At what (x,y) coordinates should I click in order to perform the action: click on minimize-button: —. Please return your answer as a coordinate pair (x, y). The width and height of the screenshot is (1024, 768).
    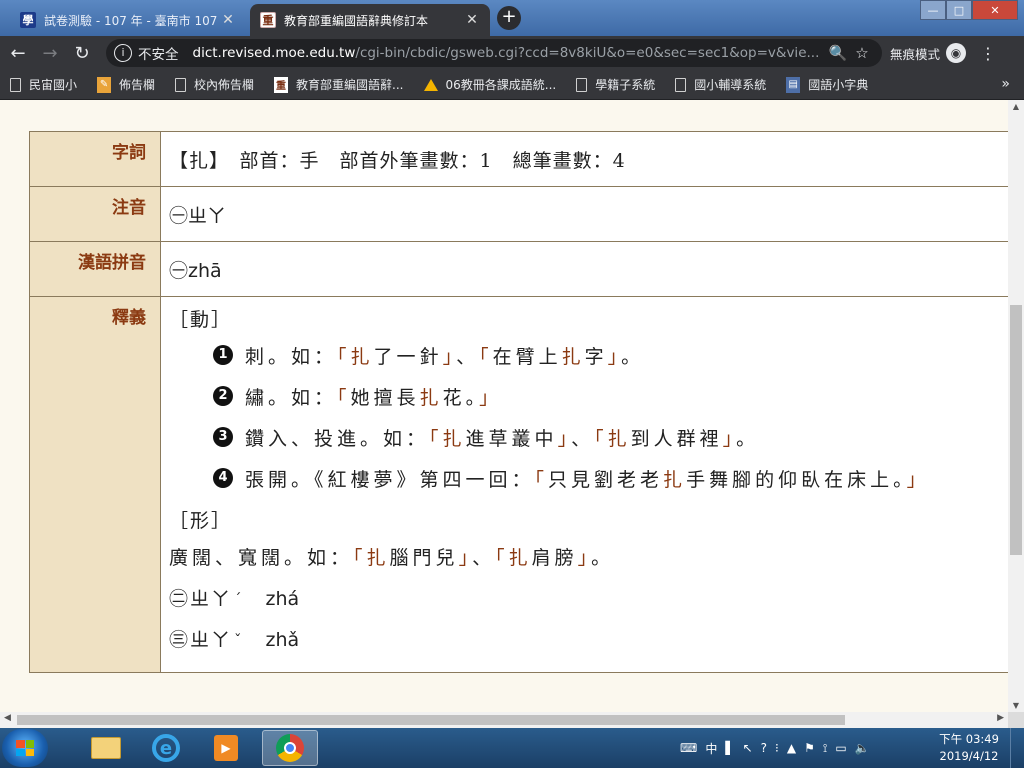
    Looking at the image, I should click on (933, 10).